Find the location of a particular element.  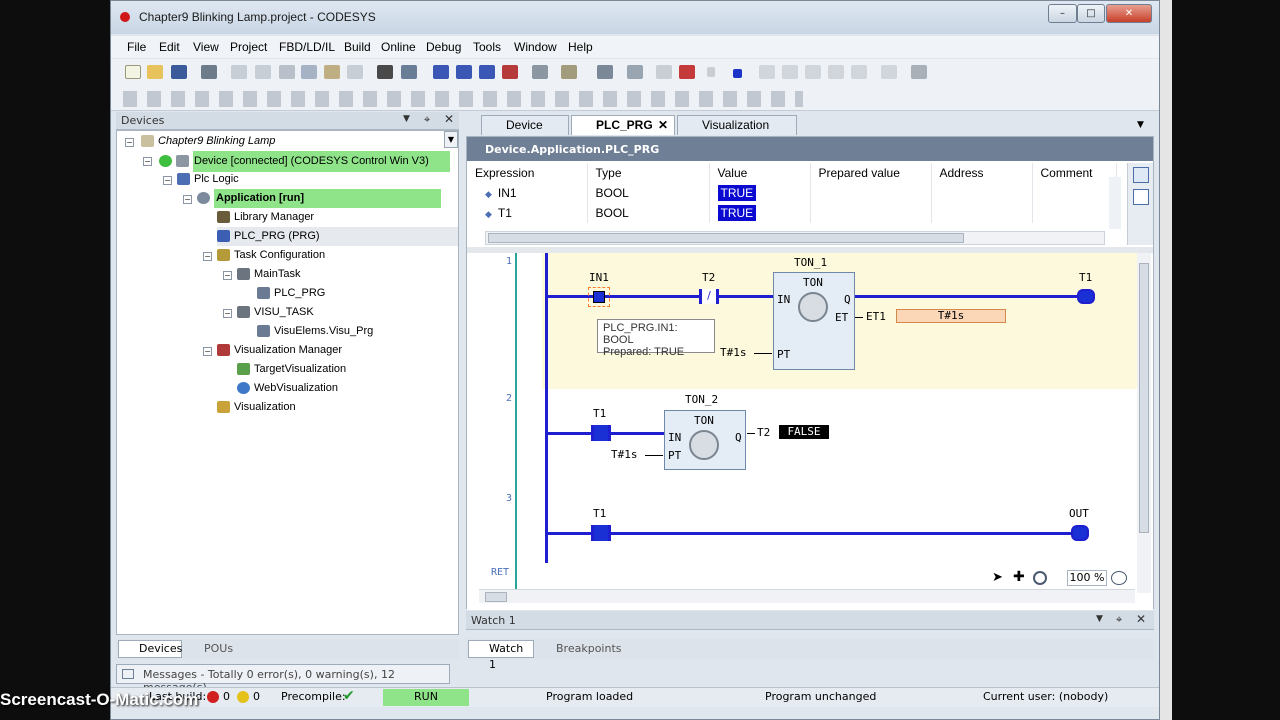

paste-icon is located at coordinates (332, 72).